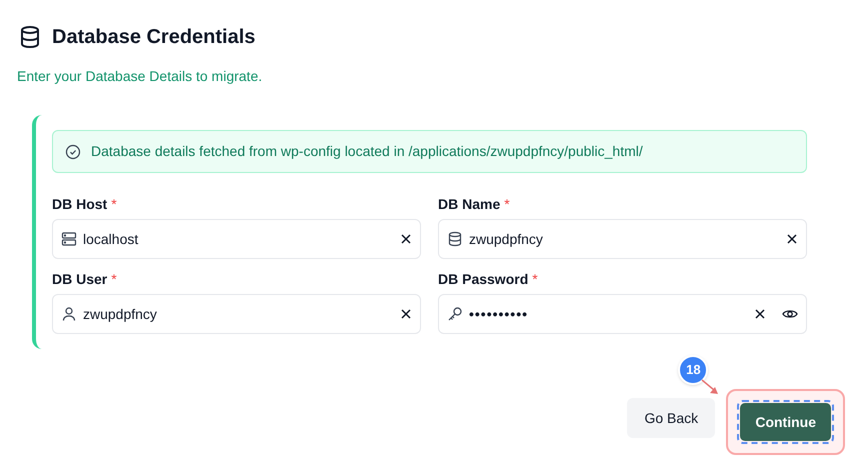  What do you see at coordinates (499, 314) in the screenshot?
I see `field-value: ••••••••••` at bounding box center [499, 314].